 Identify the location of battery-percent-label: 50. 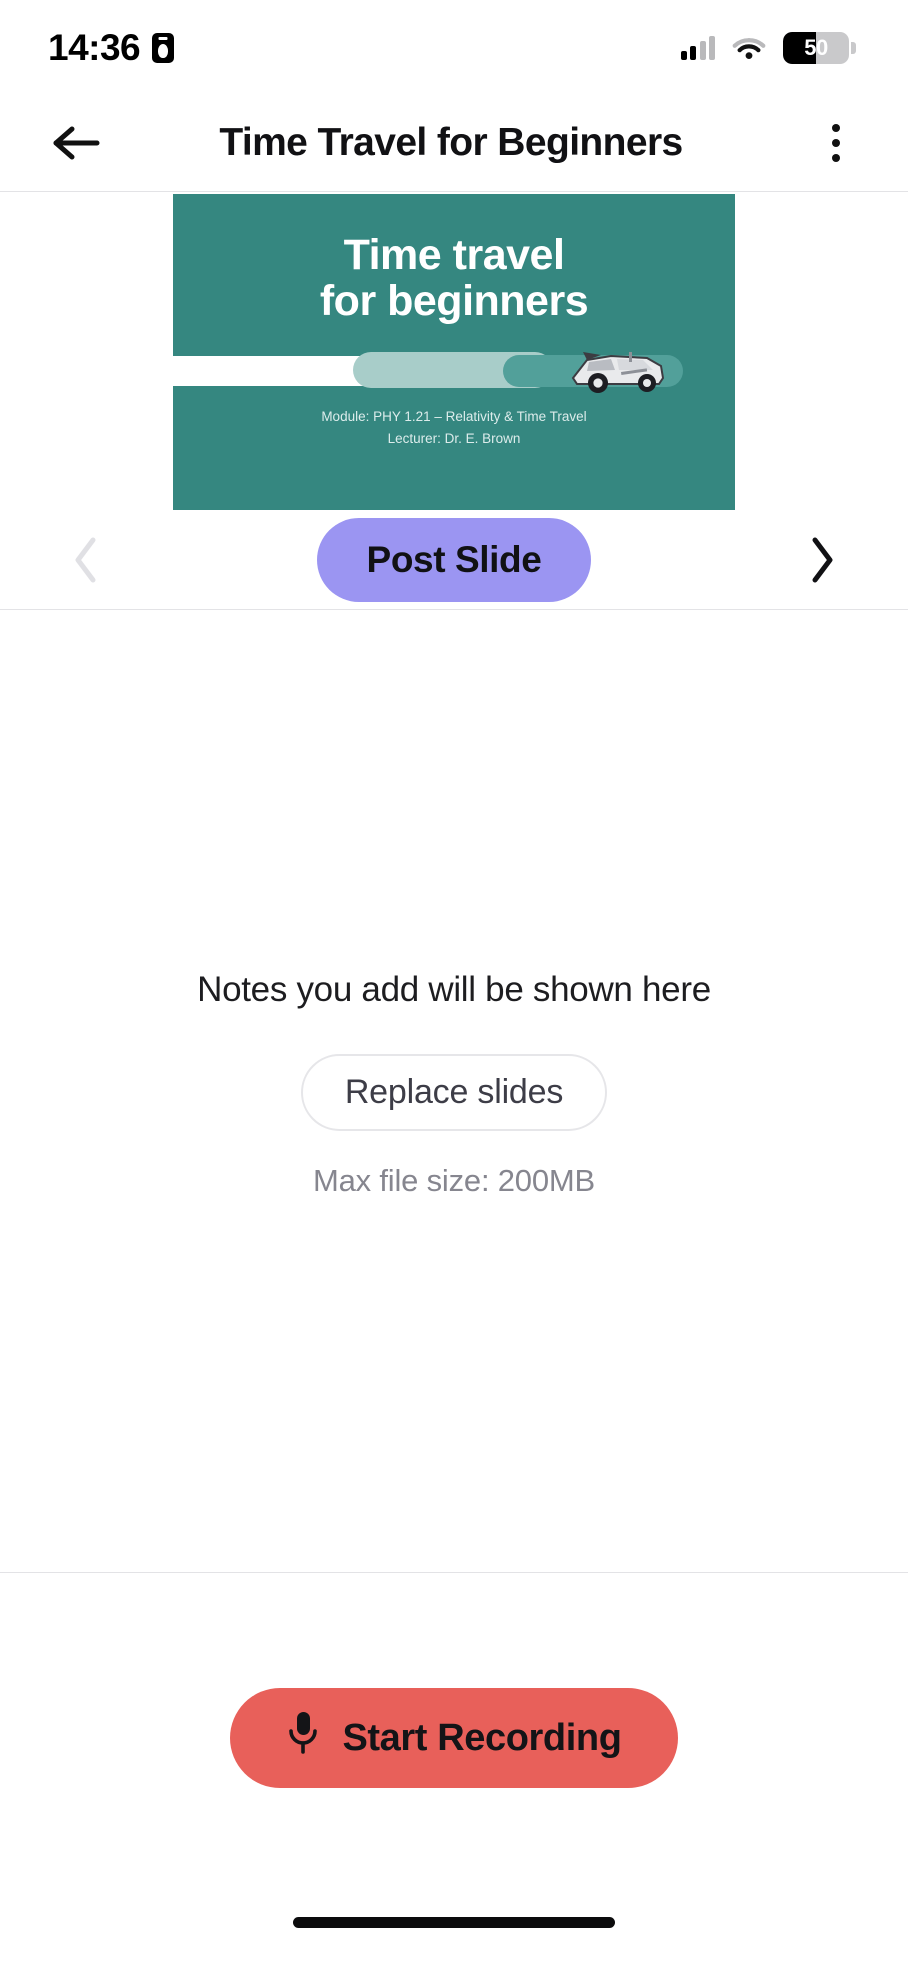
(816, 47).